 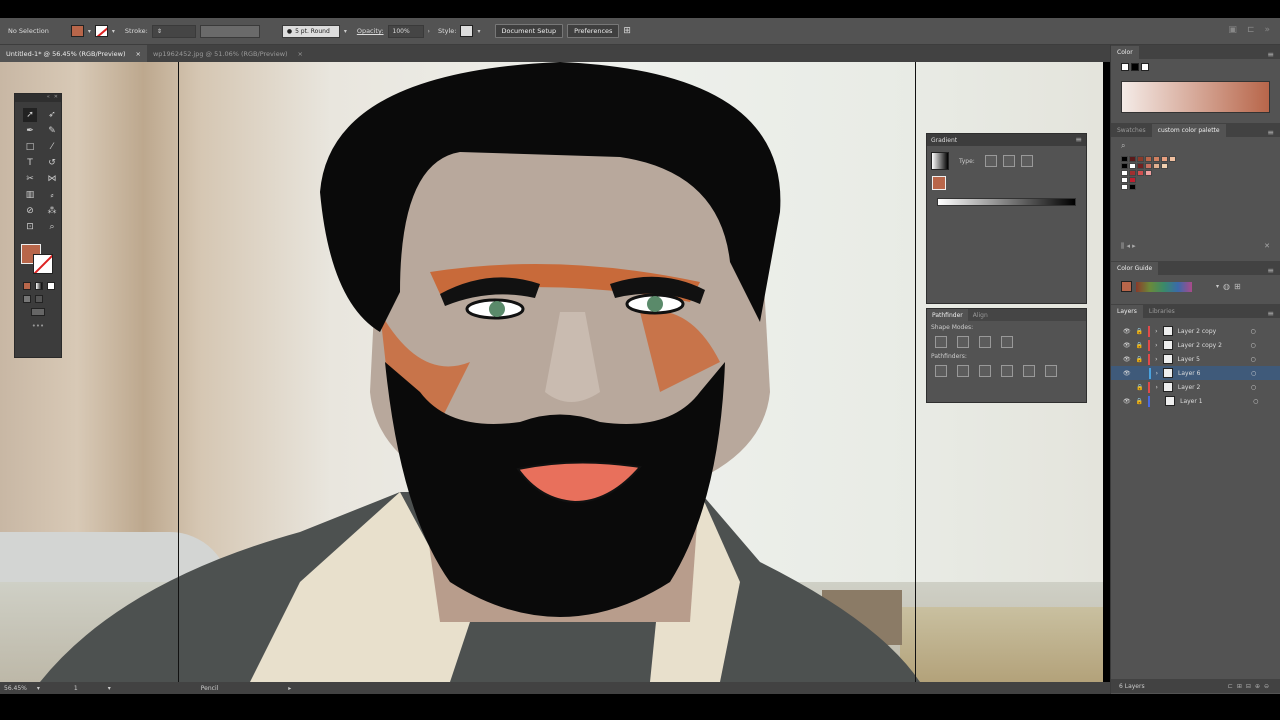 I want to click on layer-row-layer-1: 👁 🔒 Layer 1 ○, so click(x=1195, y=401).